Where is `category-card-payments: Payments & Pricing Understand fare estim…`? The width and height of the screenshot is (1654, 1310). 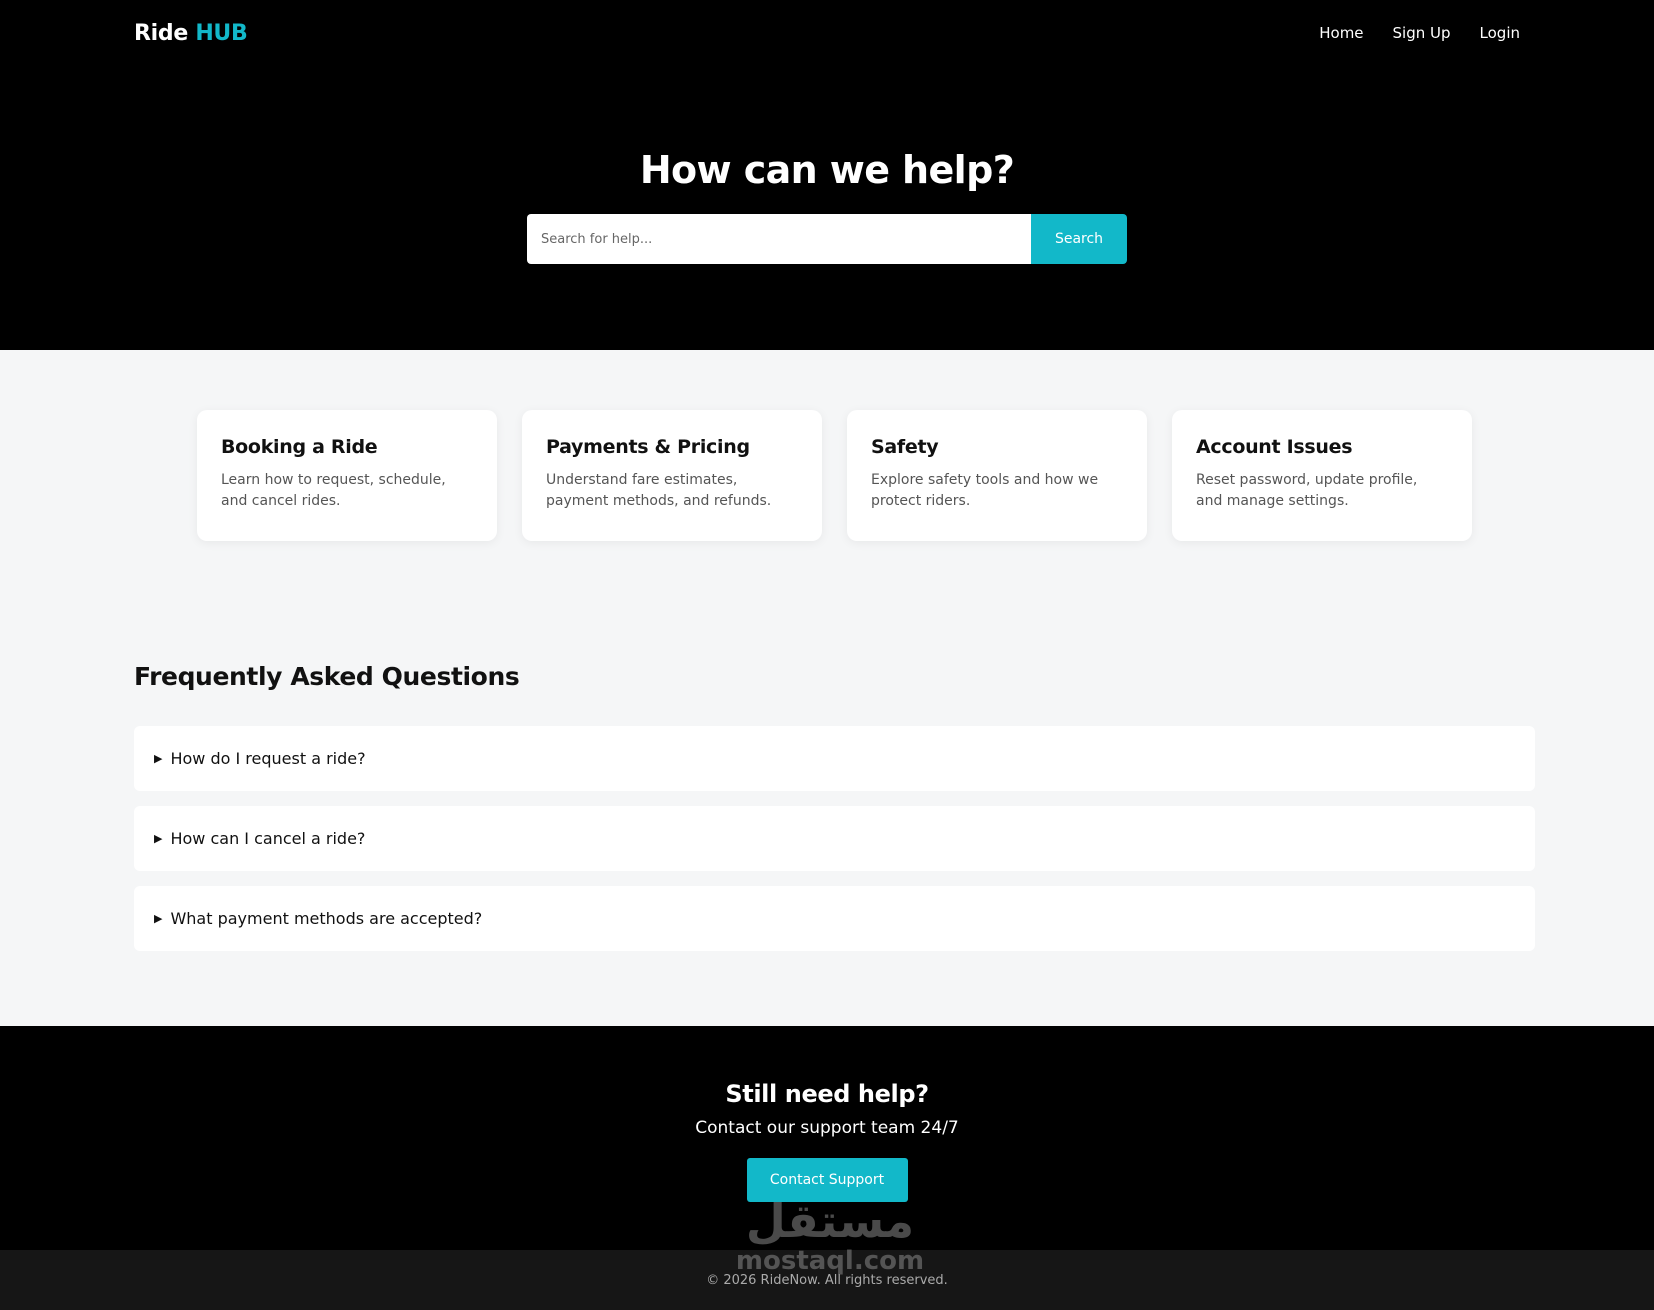
category-card-payments: Payments & Pricing Understand fare estim… is located at coordinates (672, 475).